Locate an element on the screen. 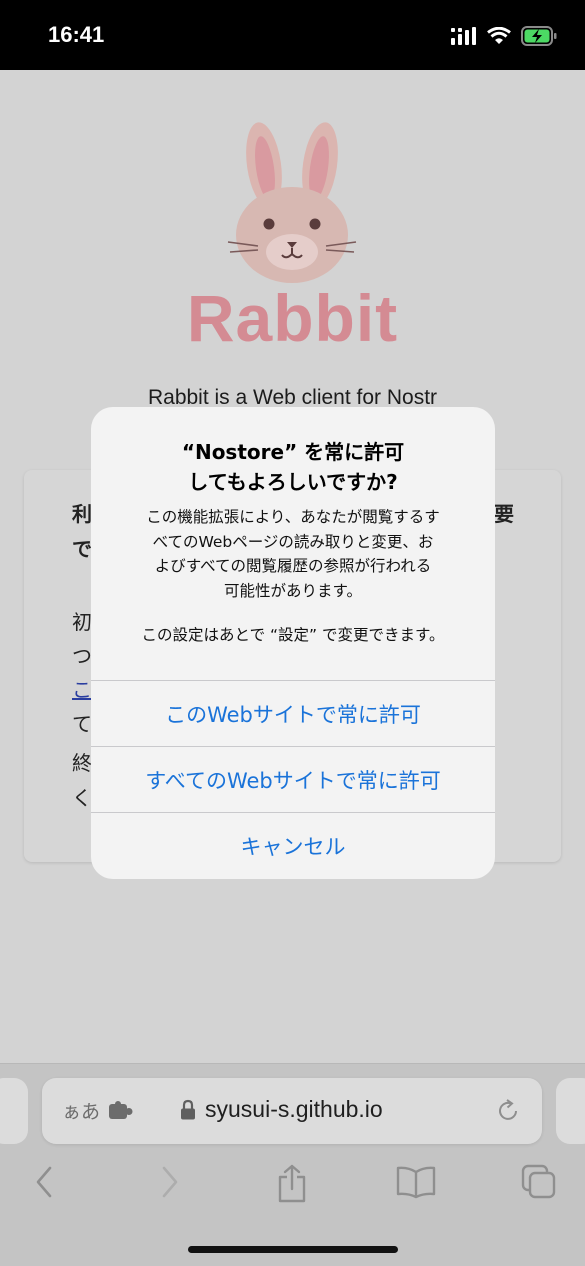 The height and width of the screenshot is (1266, 585). status-time: 16:41 is located at coordinates (76, 34).